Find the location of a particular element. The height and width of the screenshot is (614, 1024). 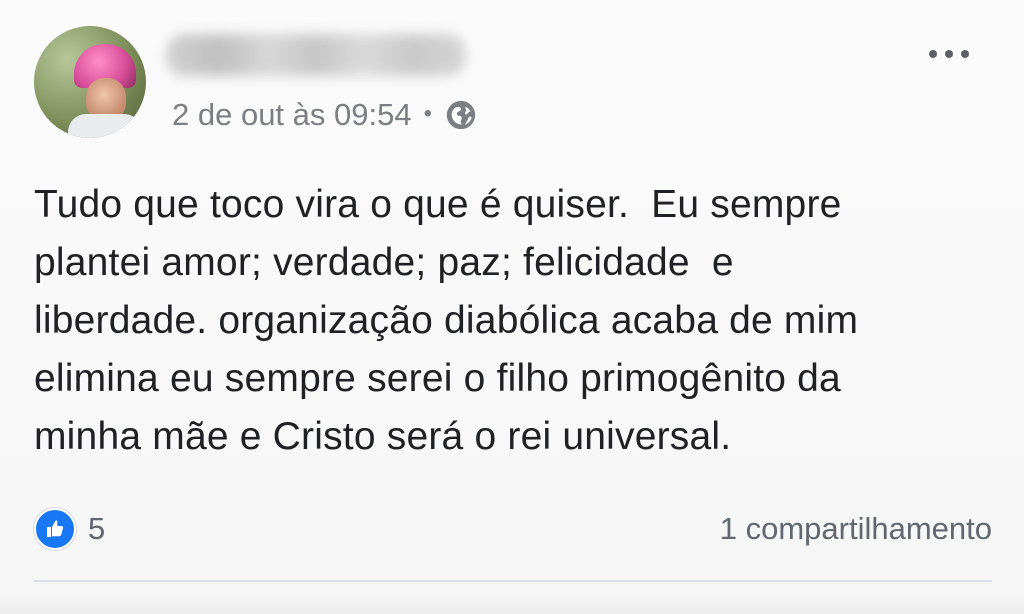

thumbs-up-icon is located at coordinates (55, 529).